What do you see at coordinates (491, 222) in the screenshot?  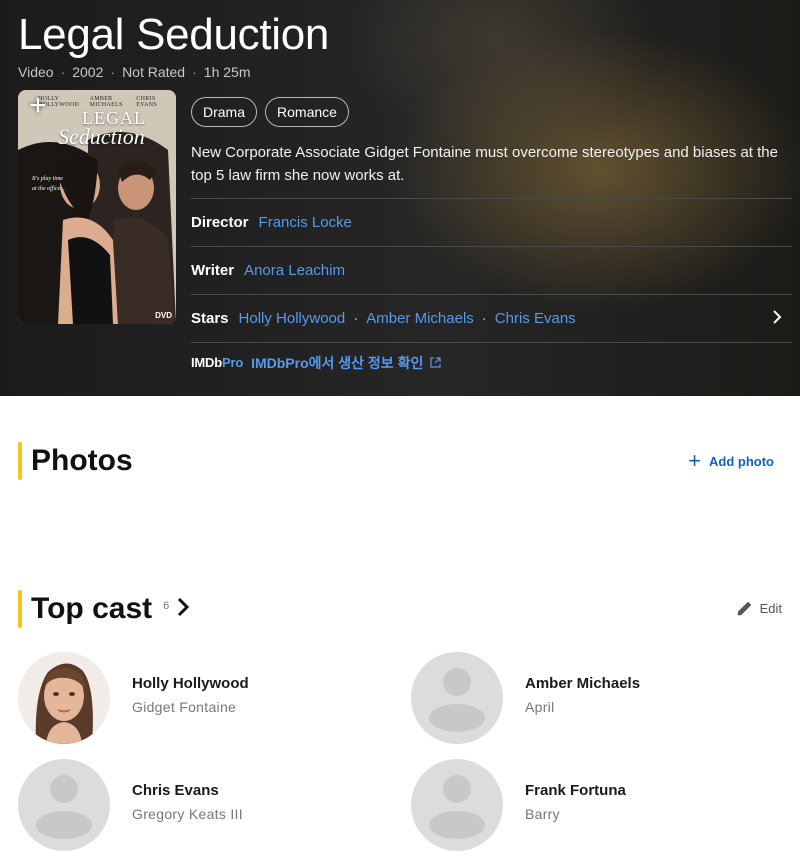 I see `director-row: Director Francis Locke` at bounding box center [491, 222].